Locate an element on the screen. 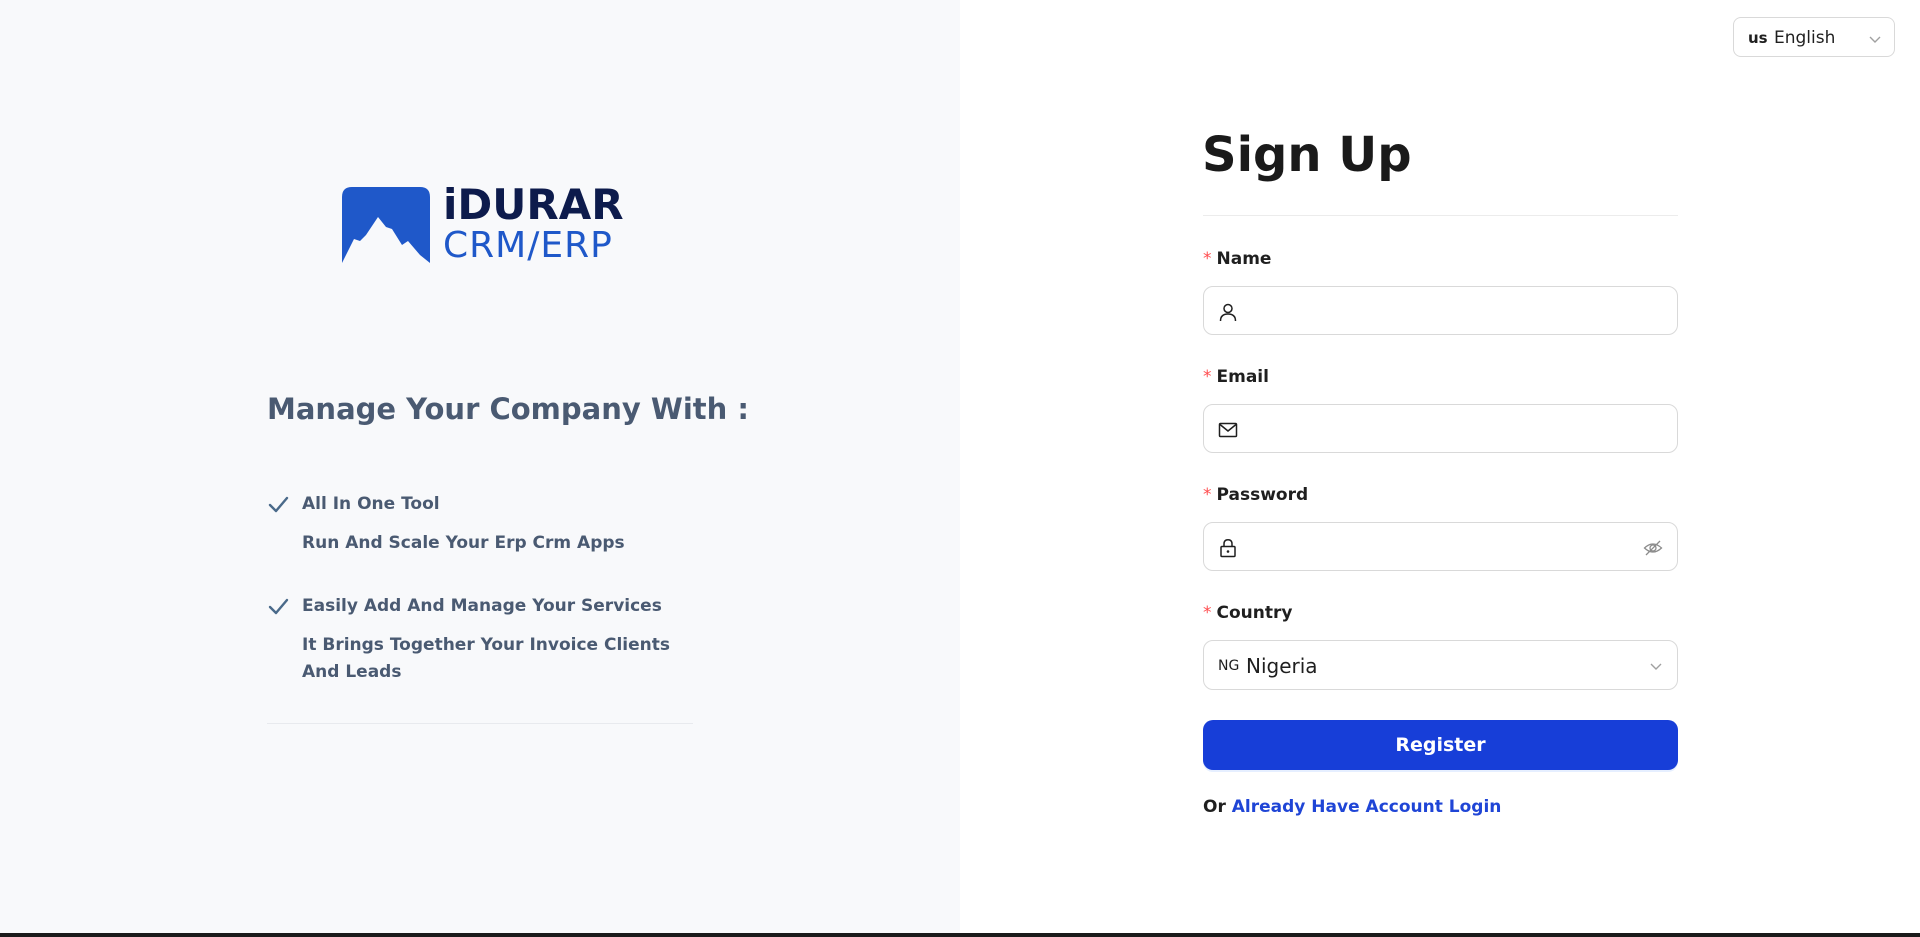 The height and width of the screenshot is (937, 1920). name-label: * Name is located at coordinates (1237, 259).